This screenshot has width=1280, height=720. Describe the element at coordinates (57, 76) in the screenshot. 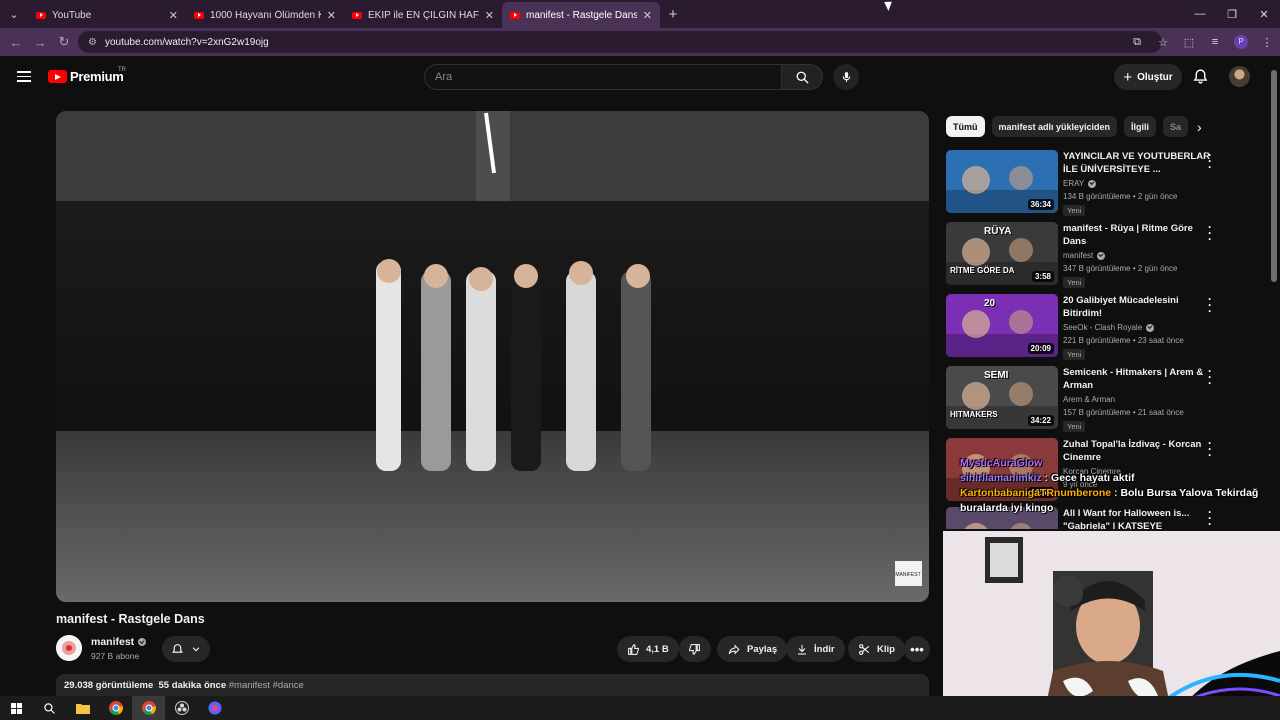

I see `youtube-logo-icon` at that location.